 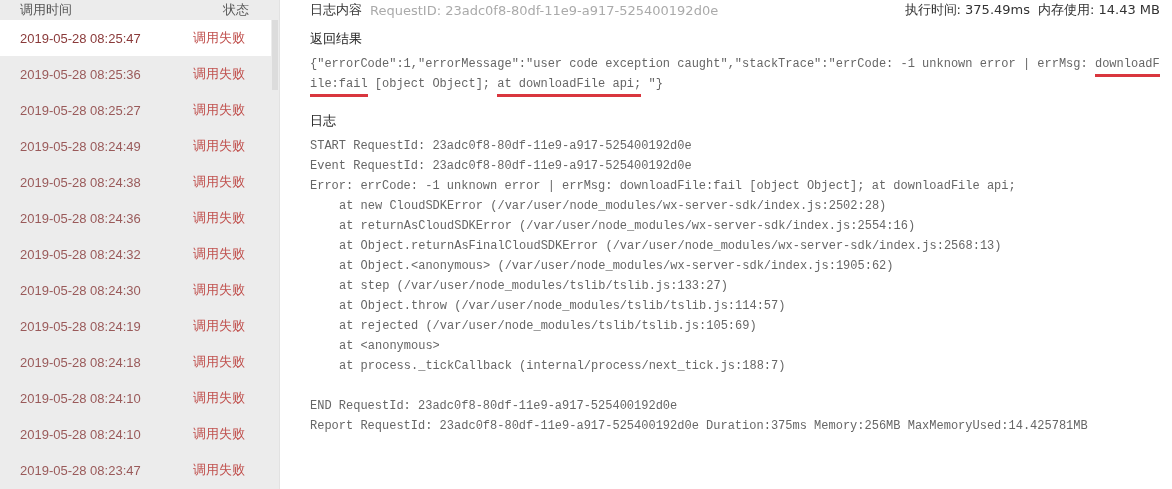 I want to click on log-line: at Object.throw (/var/user/node_modules/tslib/tslib.js:114:57), so click(x=562, y=306).